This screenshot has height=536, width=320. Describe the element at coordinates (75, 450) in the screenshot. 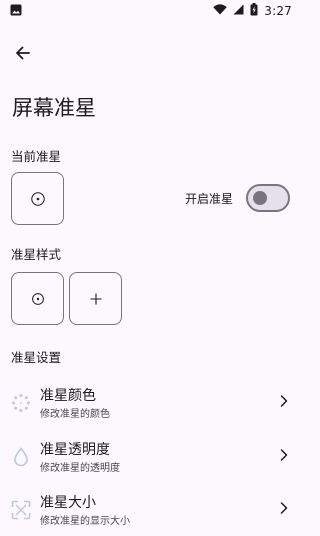

I see `setting-title: 准星透明度` at that location.